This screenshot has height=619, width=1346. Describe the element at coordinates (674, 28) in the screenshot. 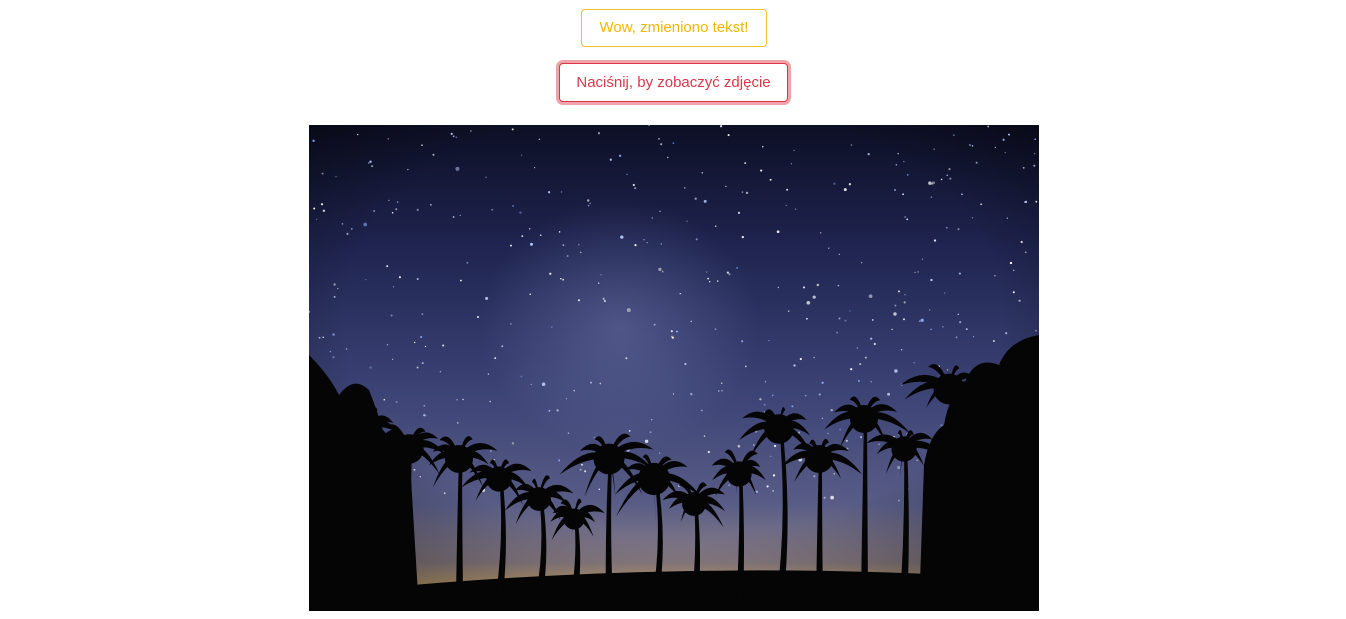

I see `changed-text-button: Wow, zmieniono tekst!` at that location.